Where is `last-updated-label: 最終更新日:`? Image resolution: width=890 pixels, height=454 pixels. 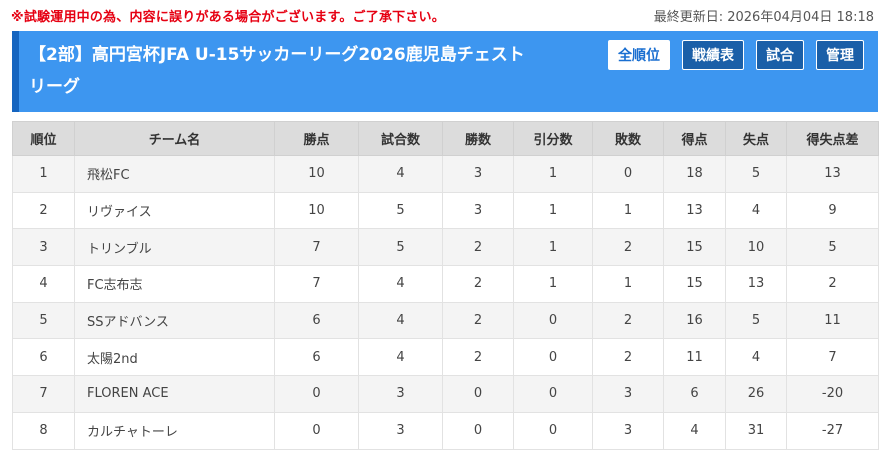 last-updated-label: 最終更新日: is located at coordinates (688, 17).